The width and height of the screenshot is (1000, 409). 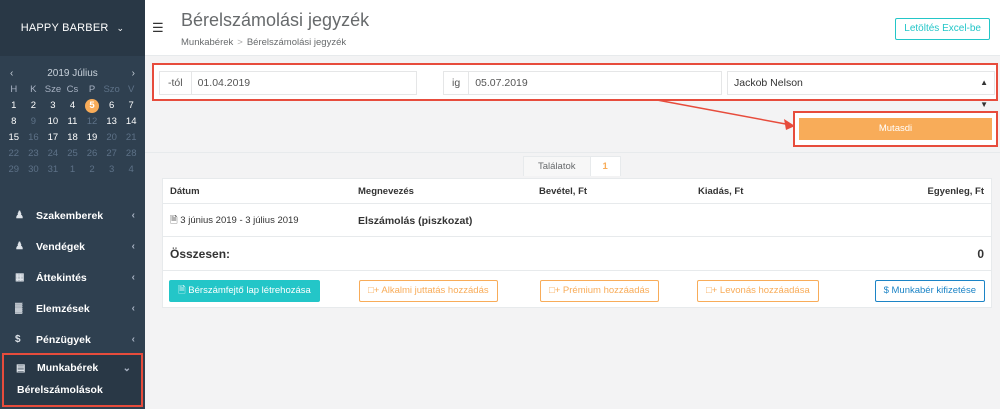 What do you see at coordinates (275, 20) in the screenshot?
I see `page-title: Bérelszámolási jegyzék` at bounding box center [275, 20].